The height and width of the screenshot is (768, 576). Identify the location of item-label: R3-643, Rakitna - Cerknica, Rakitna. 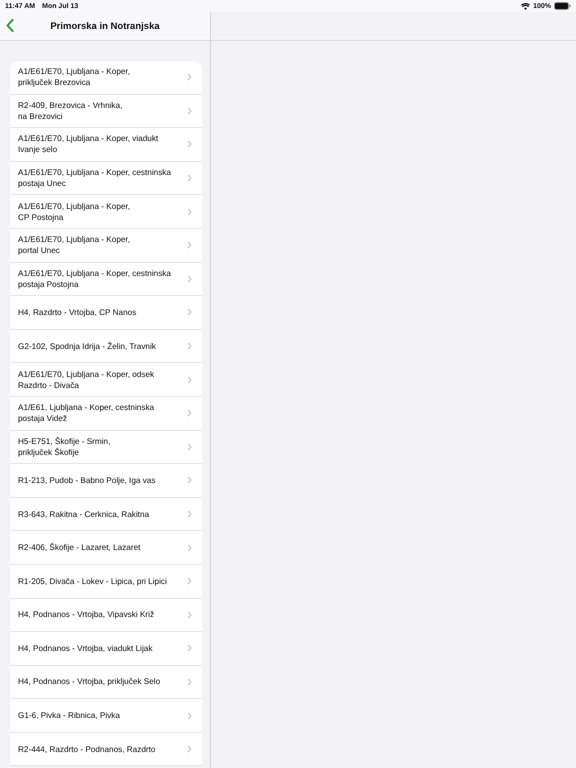
(84, 514).